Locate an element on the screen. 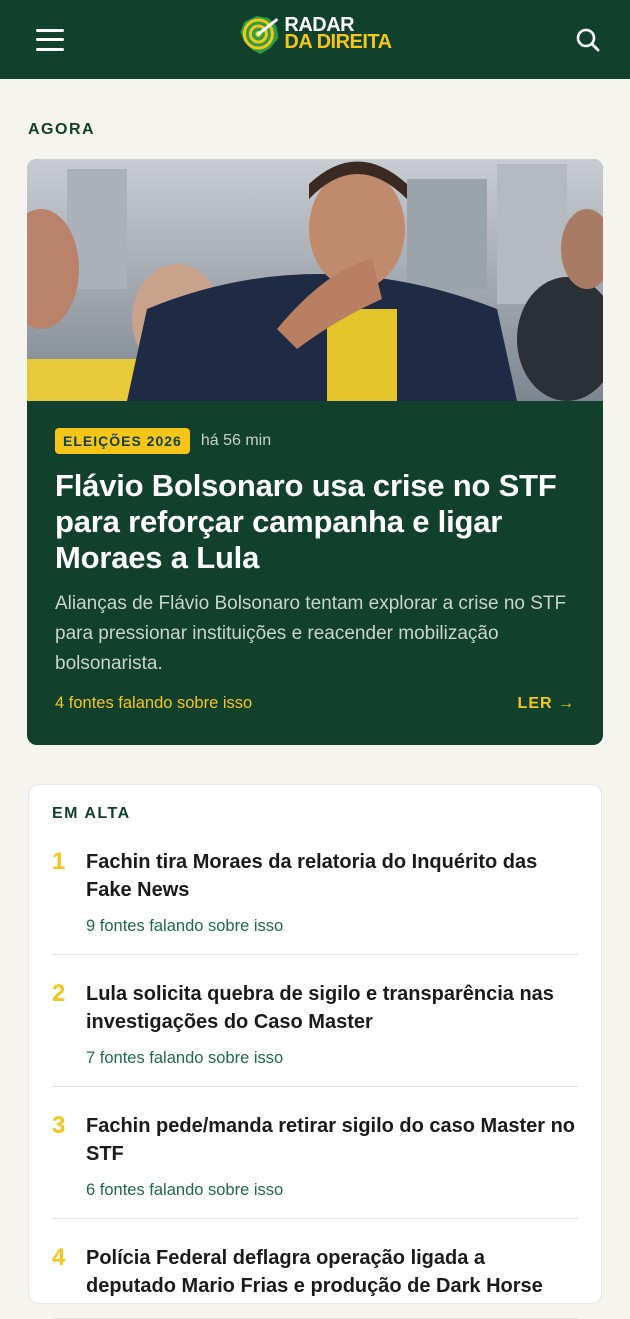  timestamp: há 56 min is located at coordinates (236, 440).